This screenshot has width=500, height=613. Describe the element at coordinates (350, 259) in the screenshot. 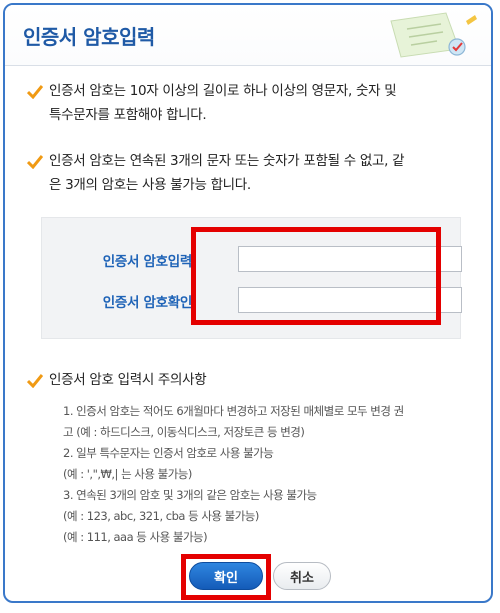

I see `password-input` at that location.